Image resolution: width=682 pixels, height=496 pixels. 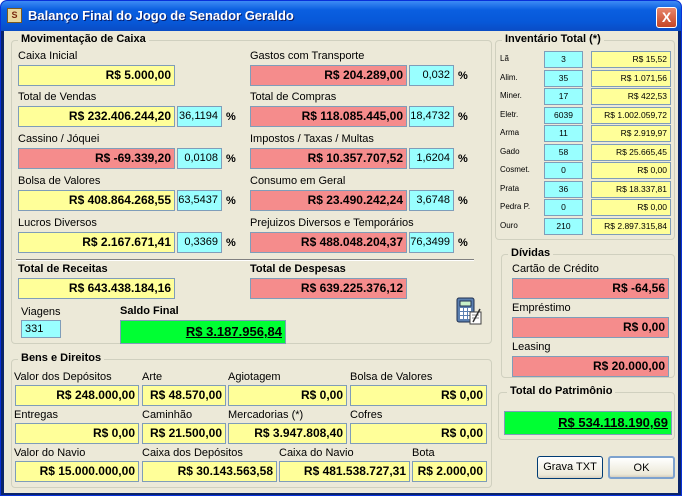 What do you see at coordinates (563, 133) in the screenshot?
I see `inventory-item-quantity: 11` at bounding box center [563, 133].